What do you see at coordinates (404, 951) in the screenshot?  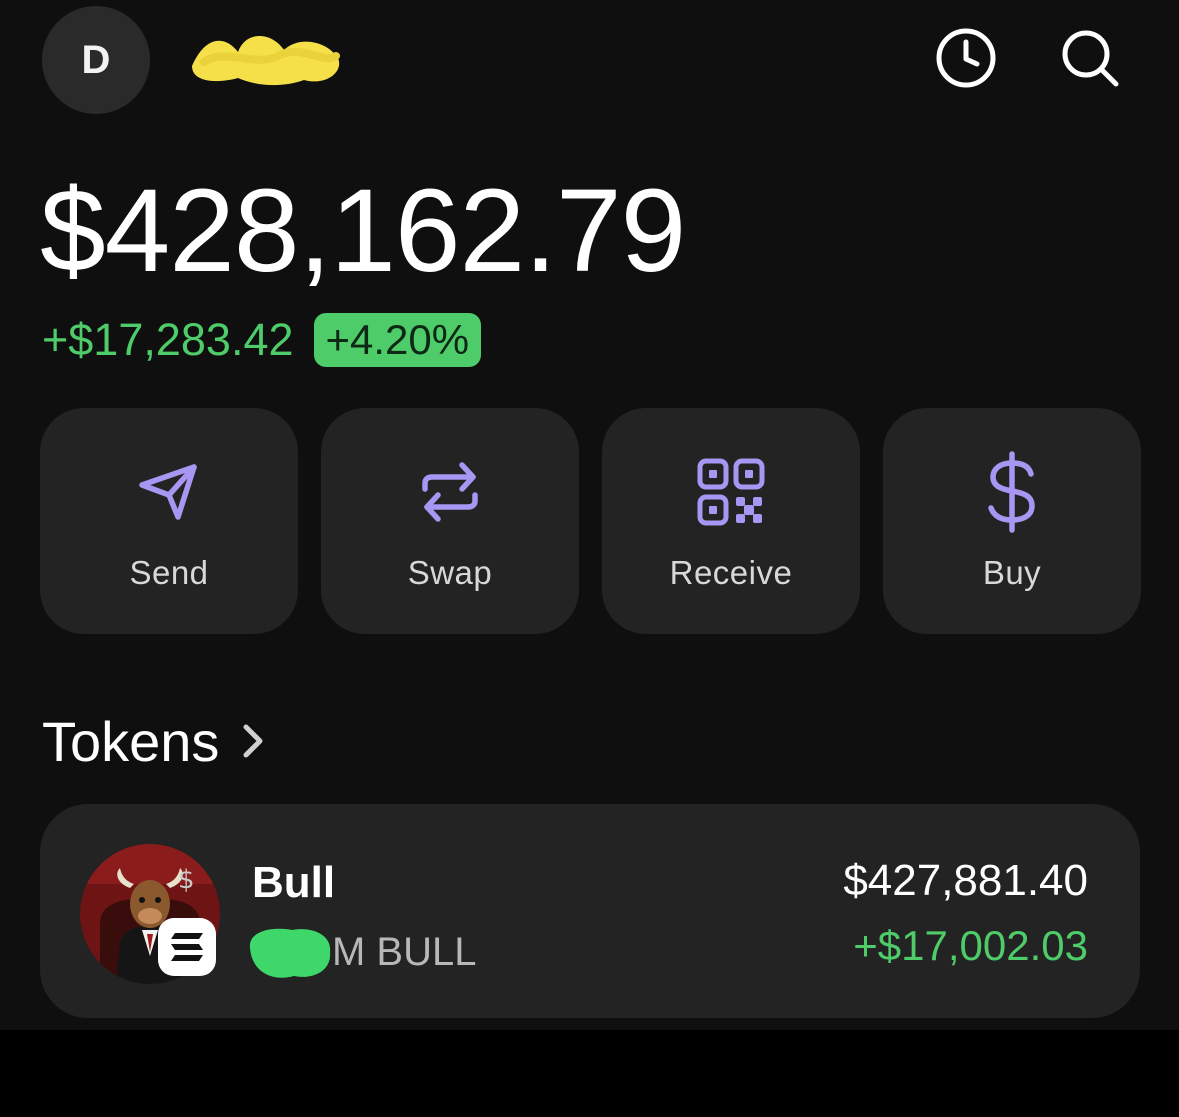 I see `token-subtitle-text: M BULL` at bounding box center [404, 951].